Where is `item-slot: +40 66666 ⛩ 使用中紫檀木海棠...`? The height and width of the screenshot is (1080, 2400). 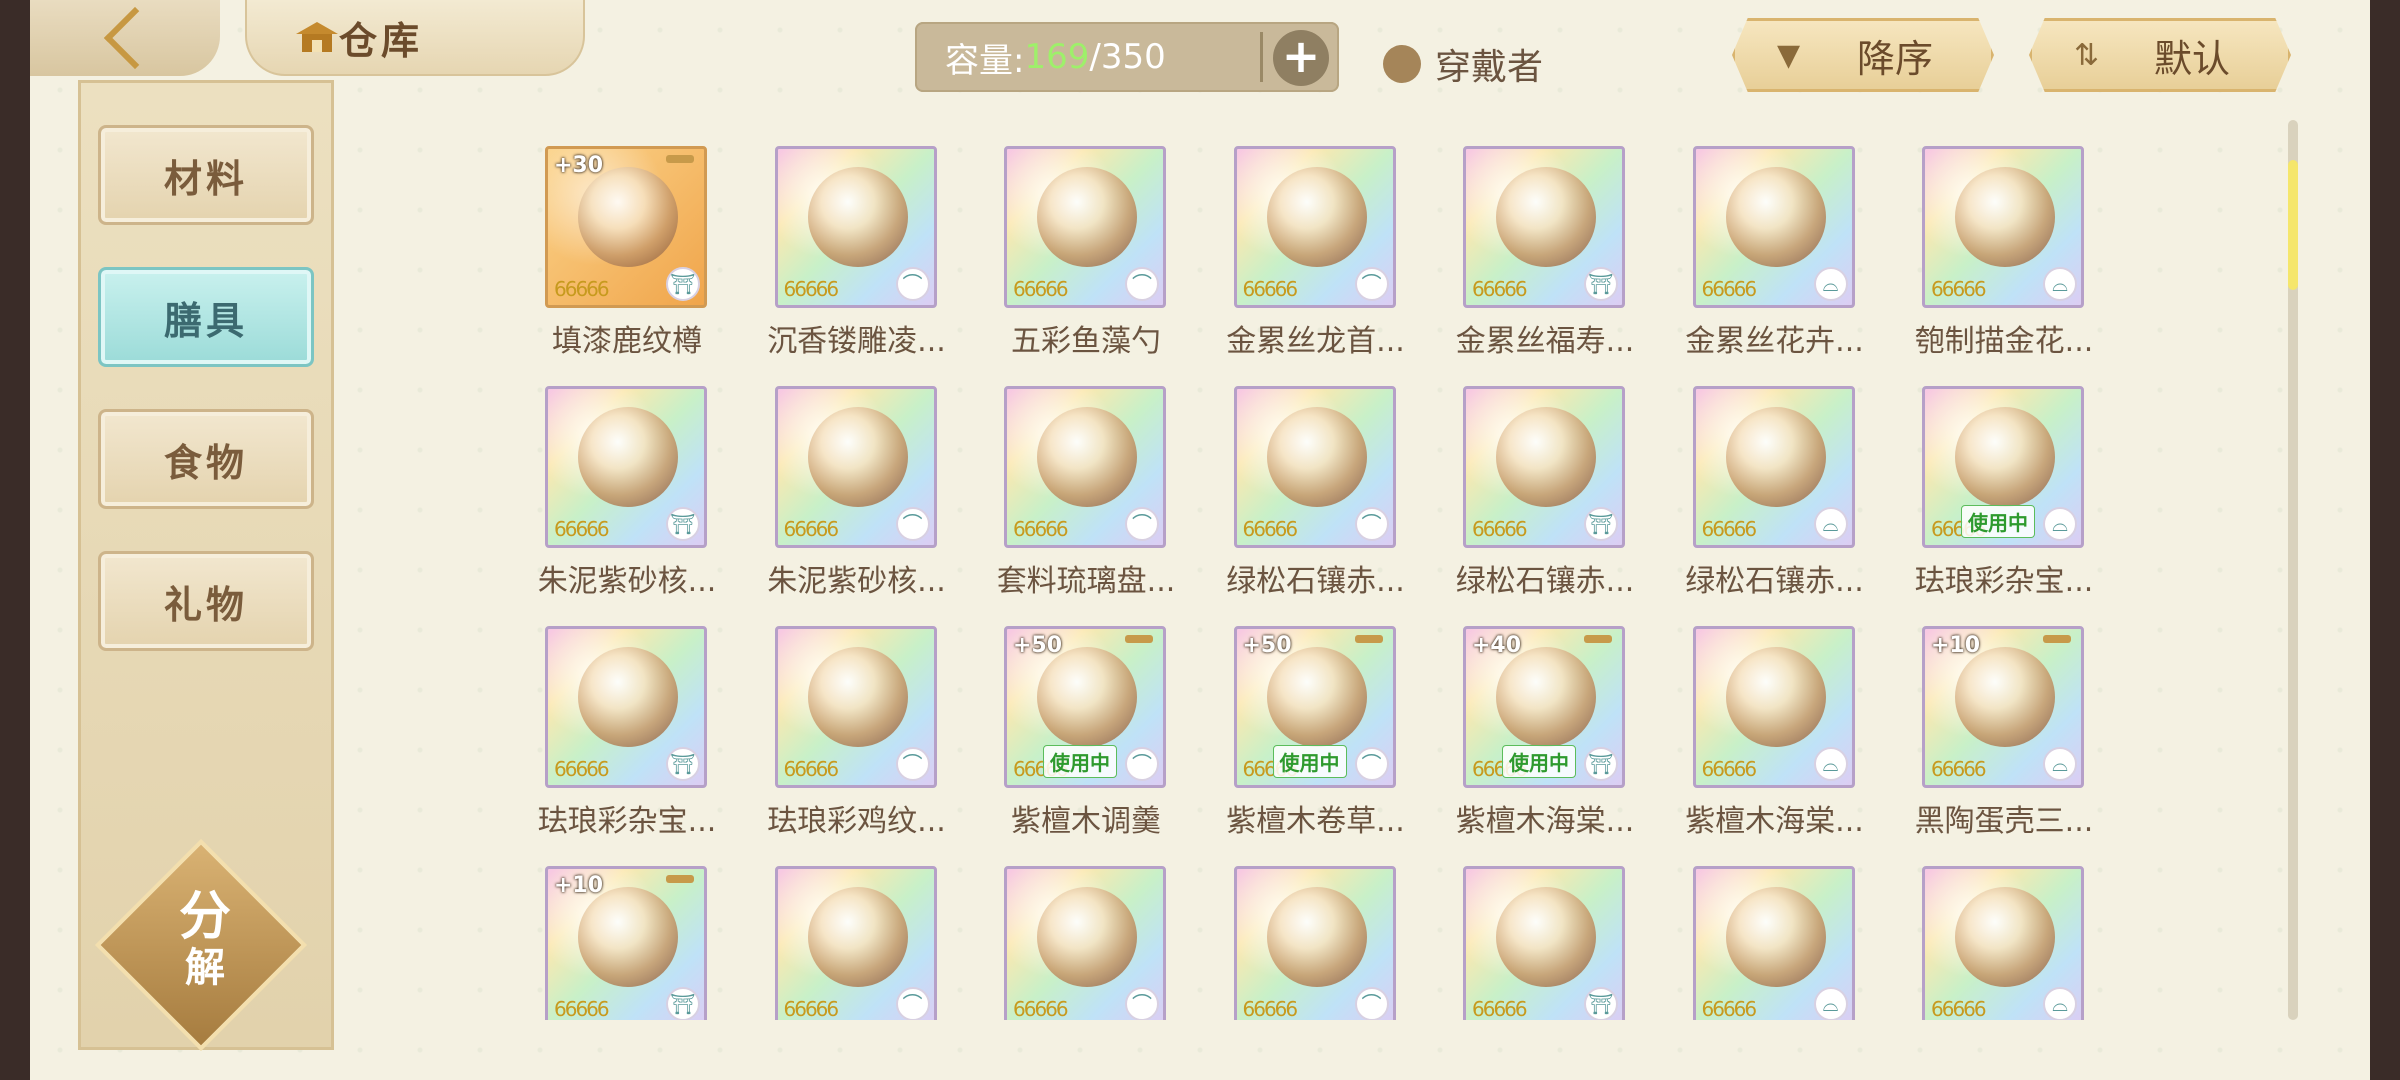
item-slot: +40 66666 ⛩ 使用中紫檀木海棠... is located at coordinates (1545, 737).